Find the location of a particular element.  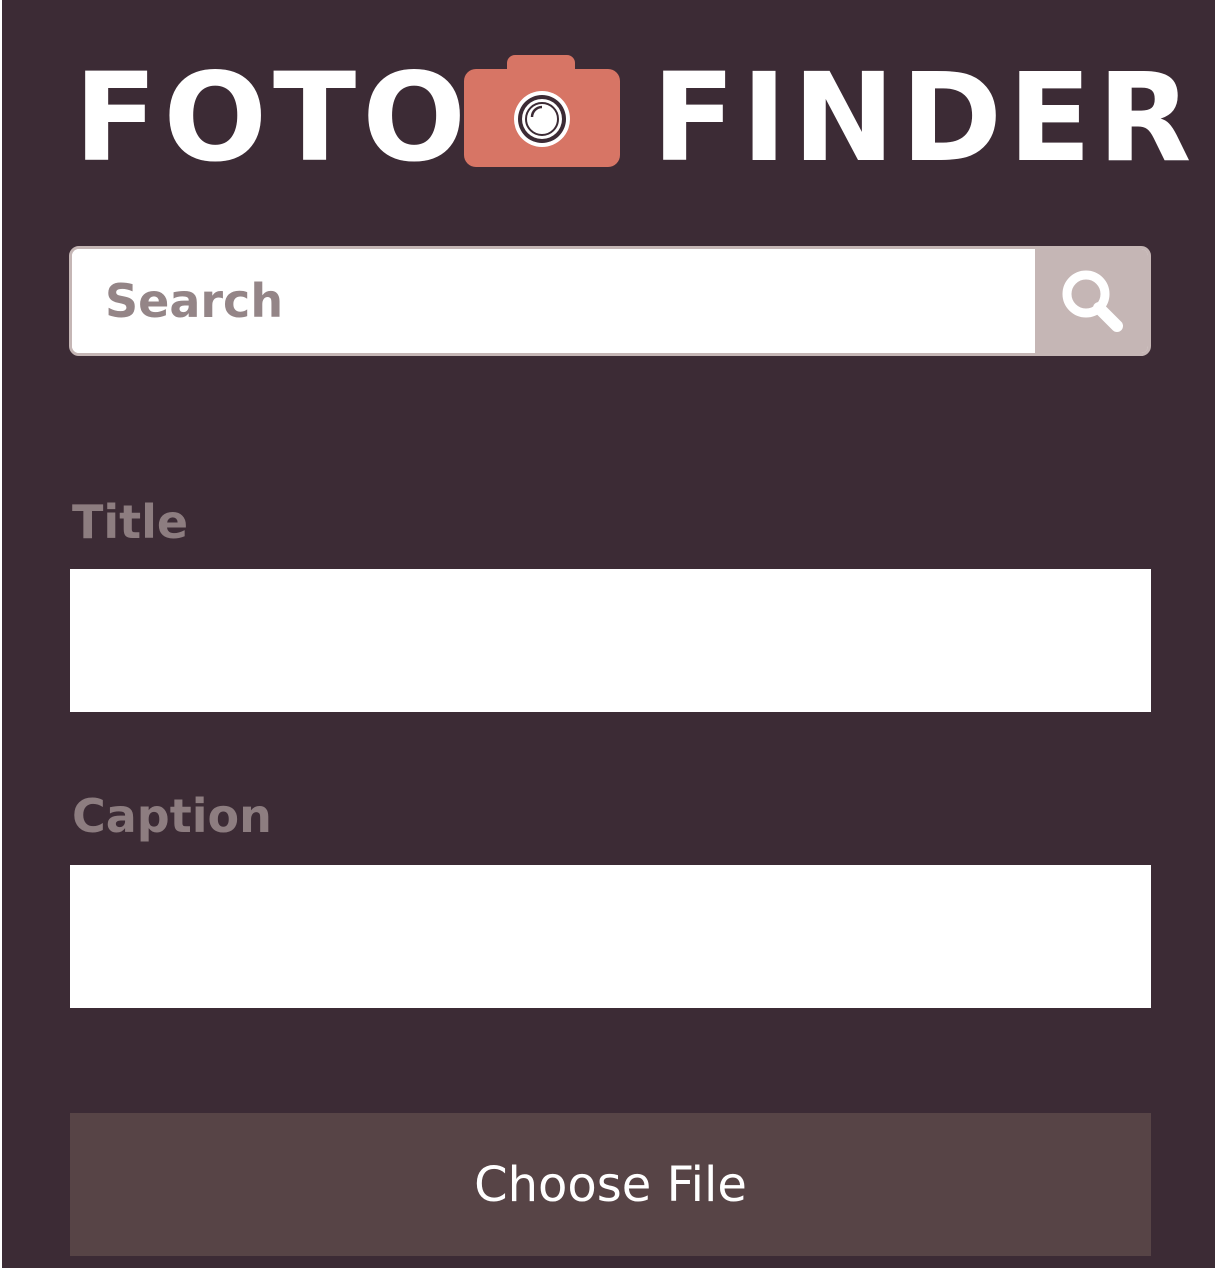

search-button is located at coordinates (1091, 301).